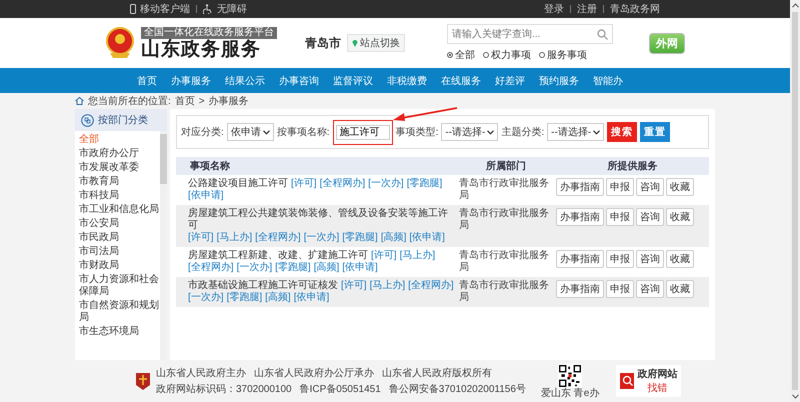  I want to click on scope-radio: 全部, so click(461, 55).